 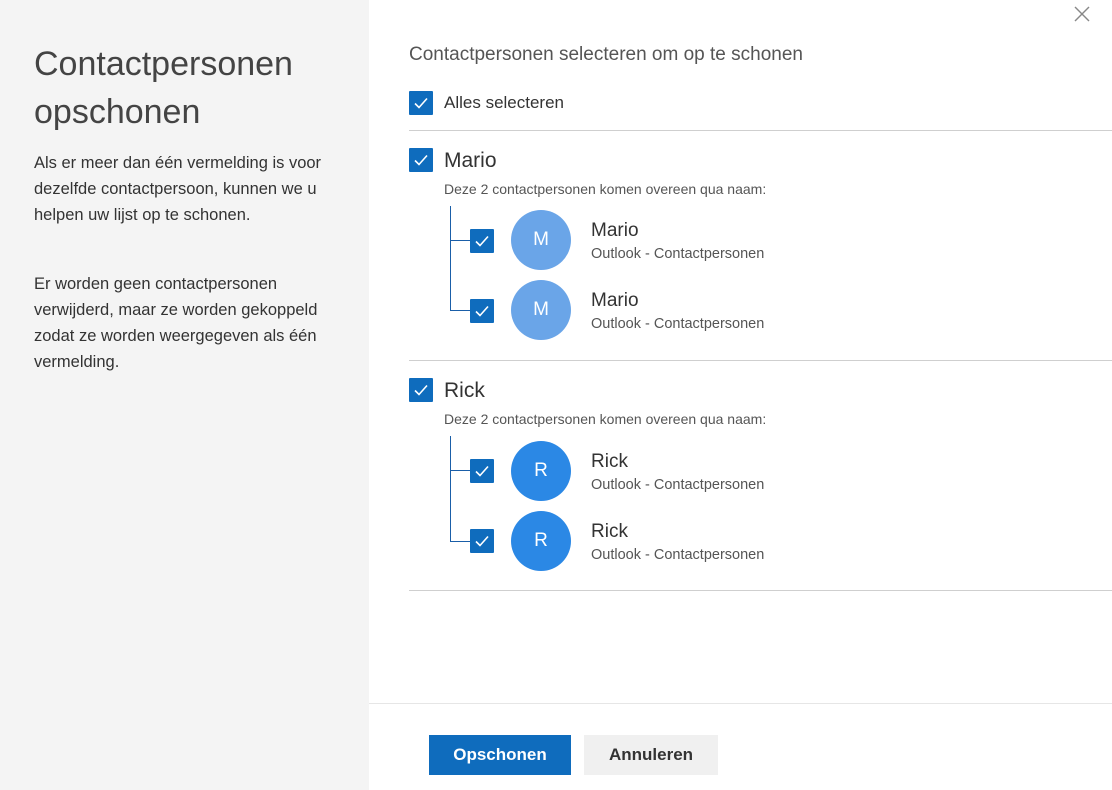 I want to click on close-icon, so click(x=1082, y=14).